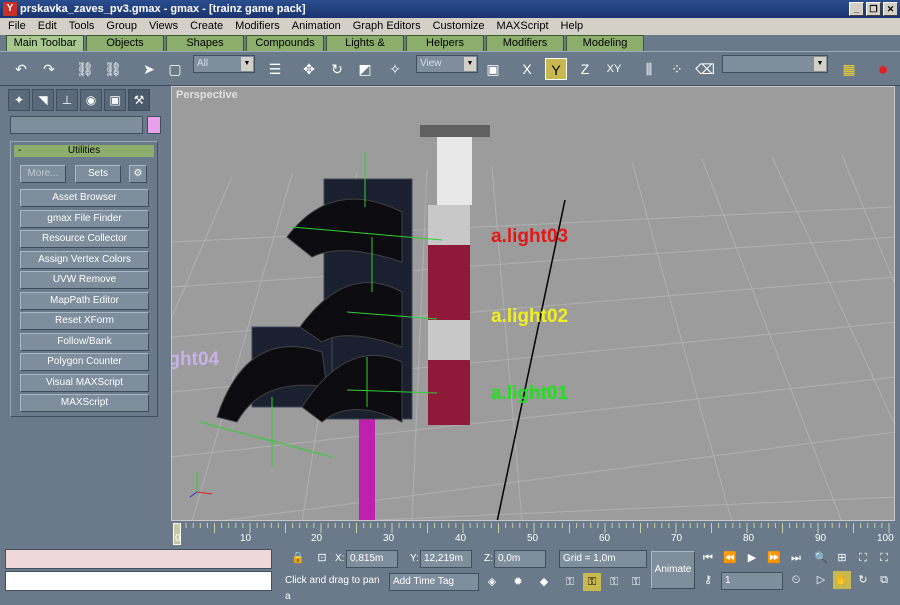 This screenshot has width=900, height=605. I want to click on link-icon: ⛓, so click(85, 69).